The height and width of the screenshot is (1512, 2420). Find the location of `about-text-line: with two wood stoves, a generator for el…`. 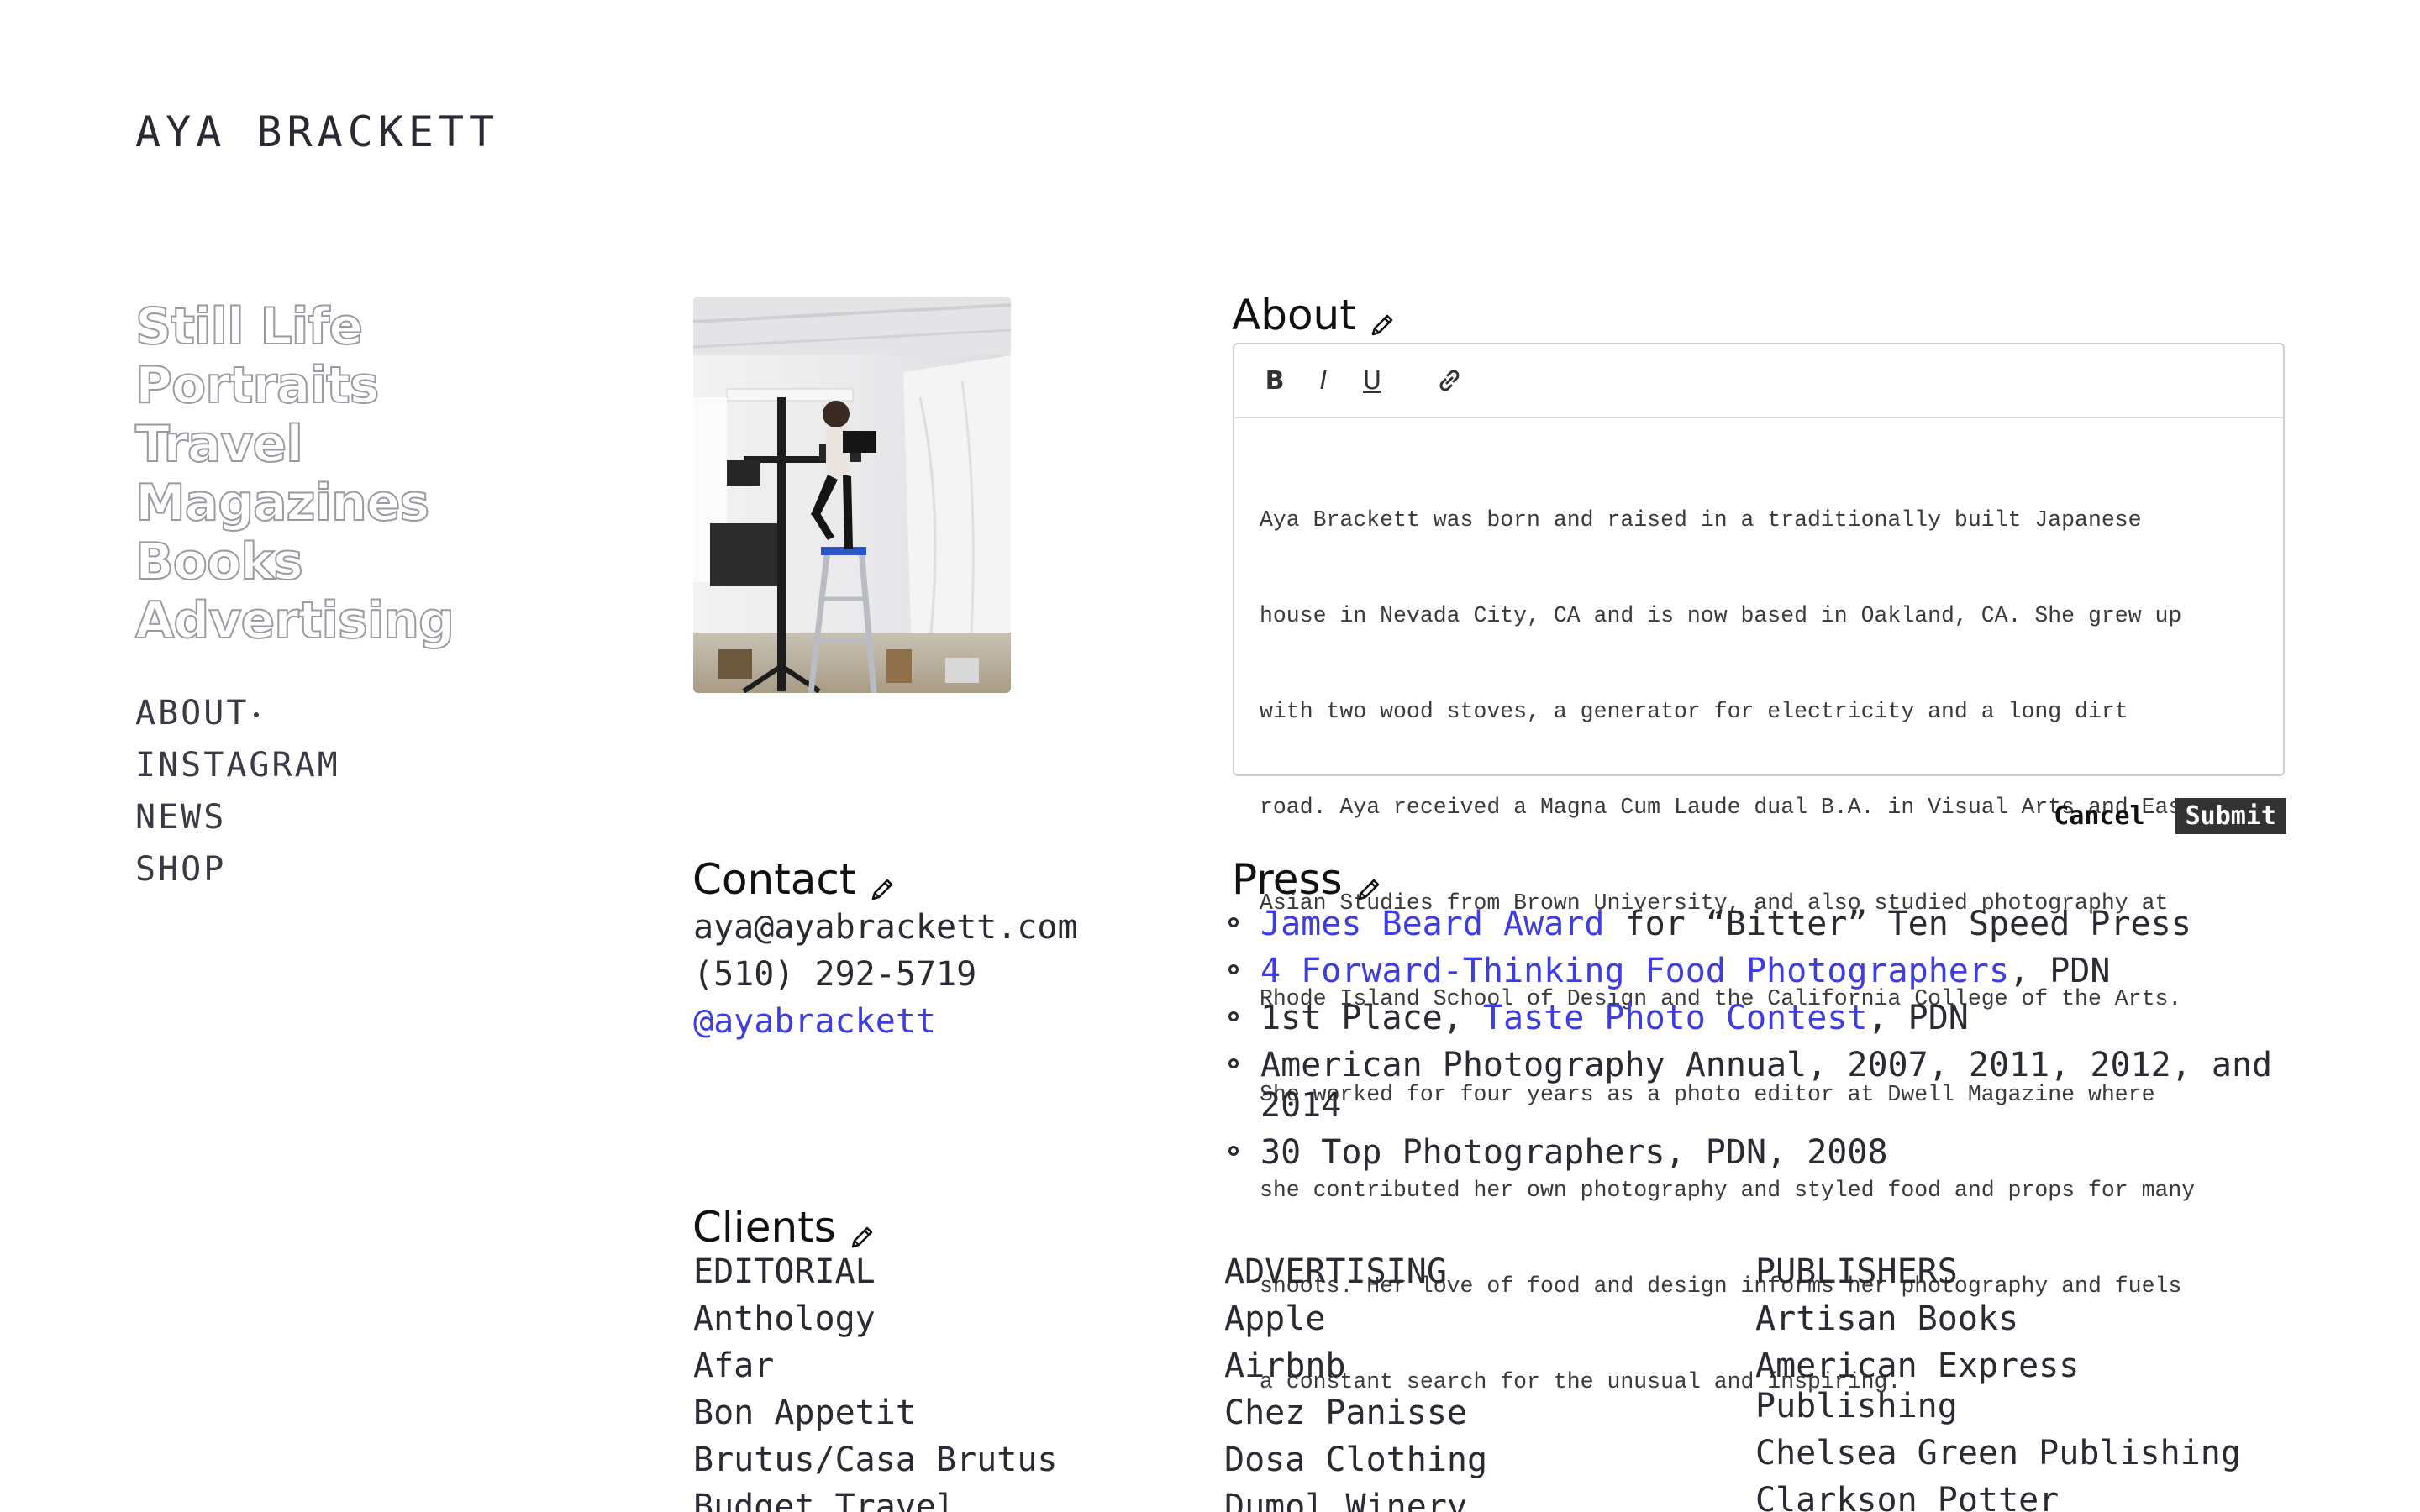

about-text-line: with two wood stoves, a generator for el… is located at coordinates (1694, 711).